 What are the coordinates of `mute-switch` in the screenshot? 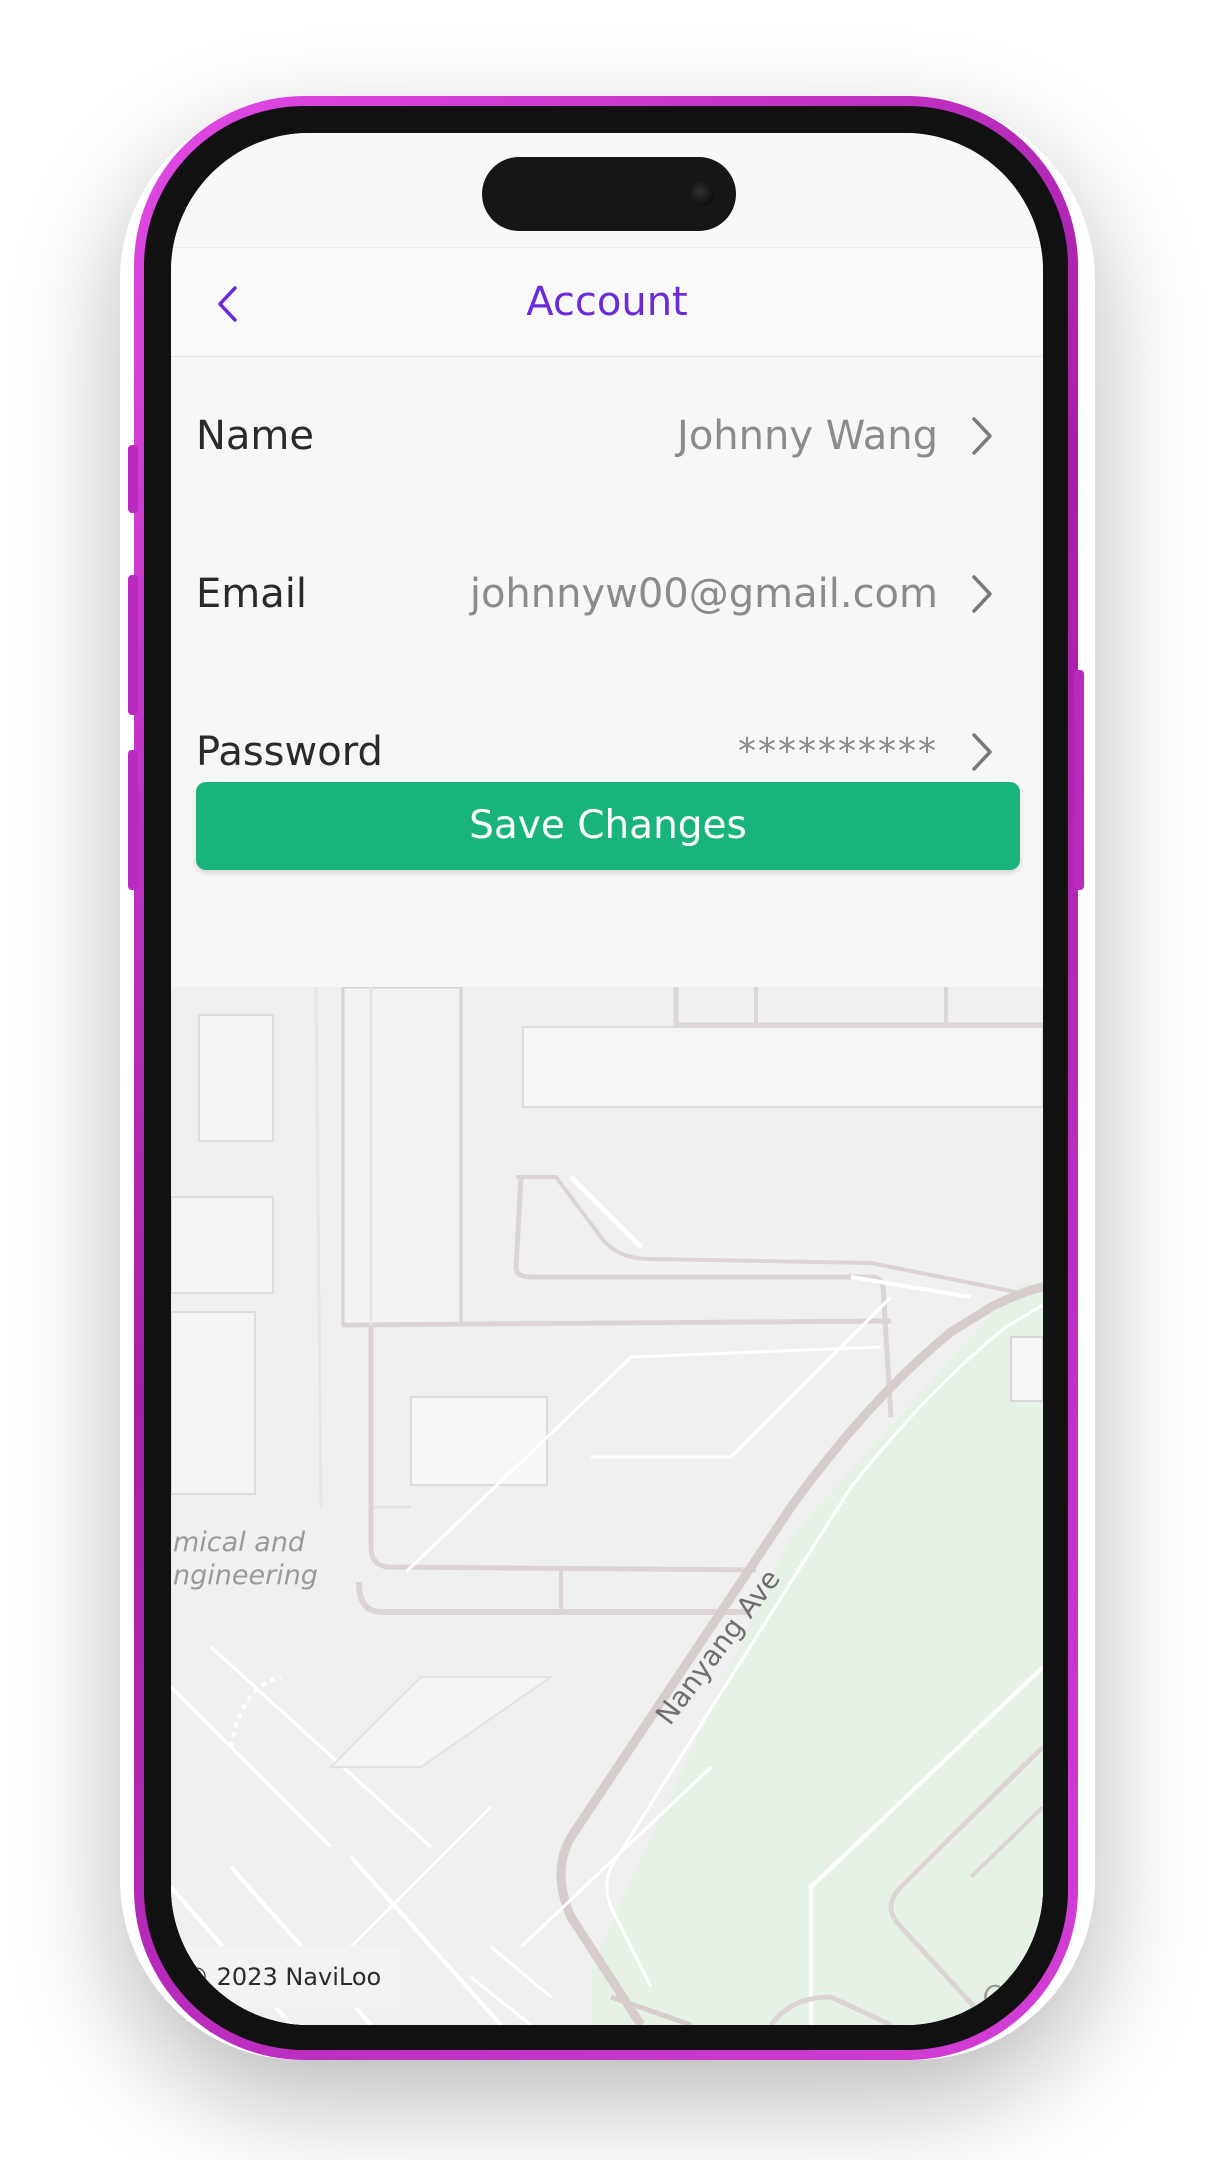 It's located at (133, 479).